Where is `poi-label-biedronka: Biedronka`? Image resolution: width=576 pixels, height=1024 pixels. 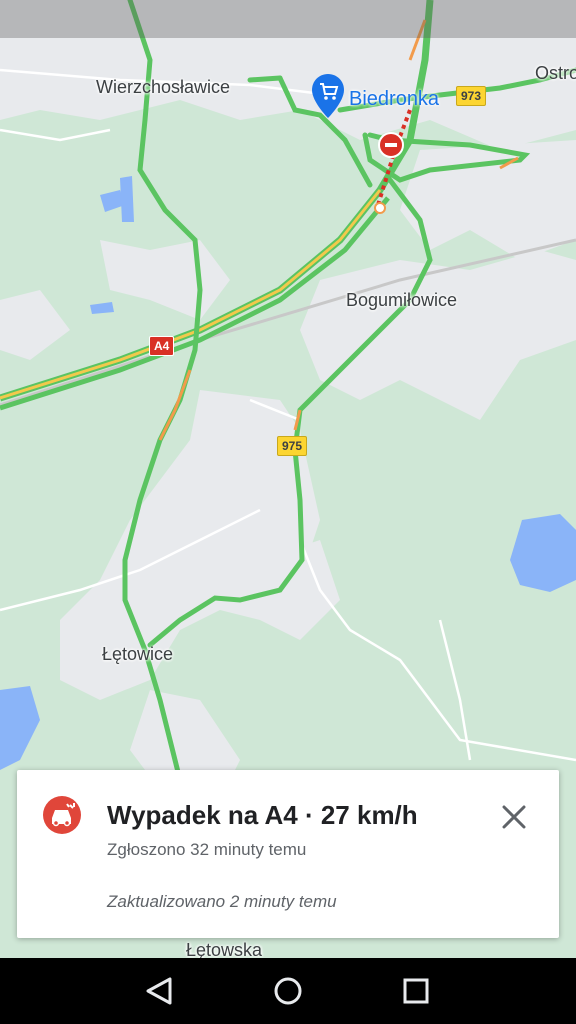
poi-label-biedronka: Biedronka is located at coordinates (394, 99).